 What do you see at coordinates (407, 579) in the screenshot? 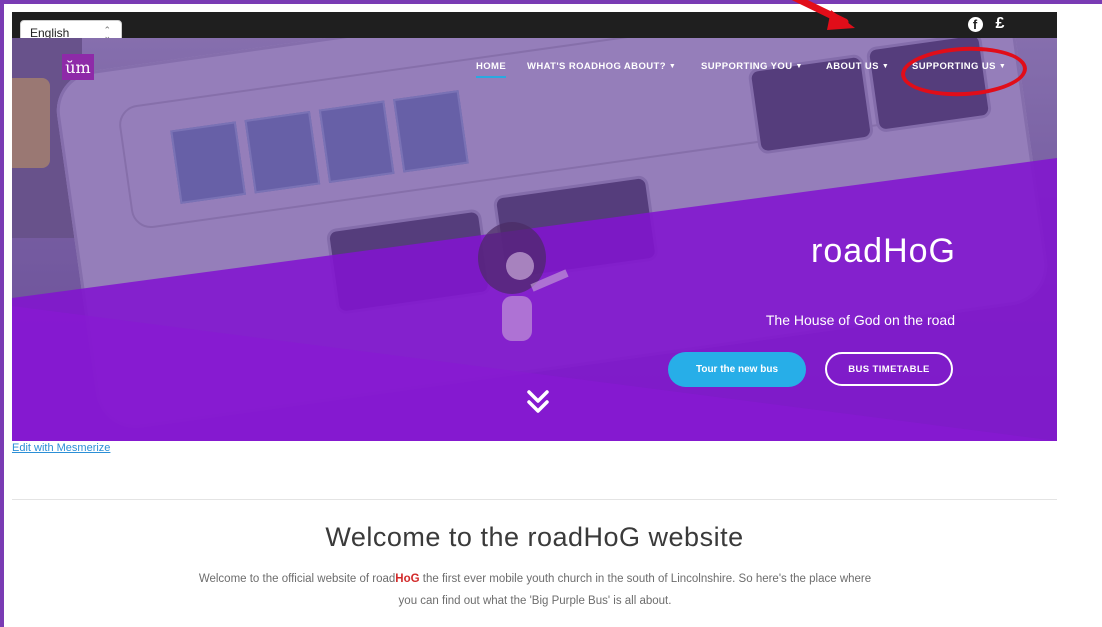
I see `hog-highlight: HoG` at bounding box center [407, 579].